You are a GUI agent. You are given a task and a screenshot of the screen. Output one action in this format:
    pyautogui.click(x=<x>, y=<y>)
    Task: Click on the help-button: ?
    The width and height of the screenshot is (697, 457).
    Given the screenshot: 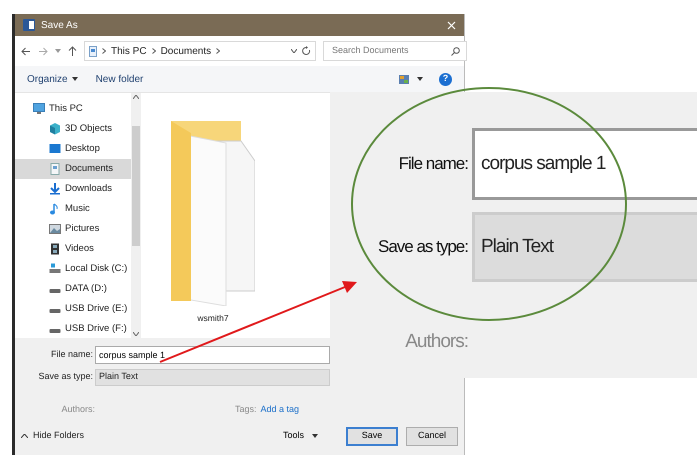 What is the action you would take?
    pyautogui.click(x=445, y=79)
    